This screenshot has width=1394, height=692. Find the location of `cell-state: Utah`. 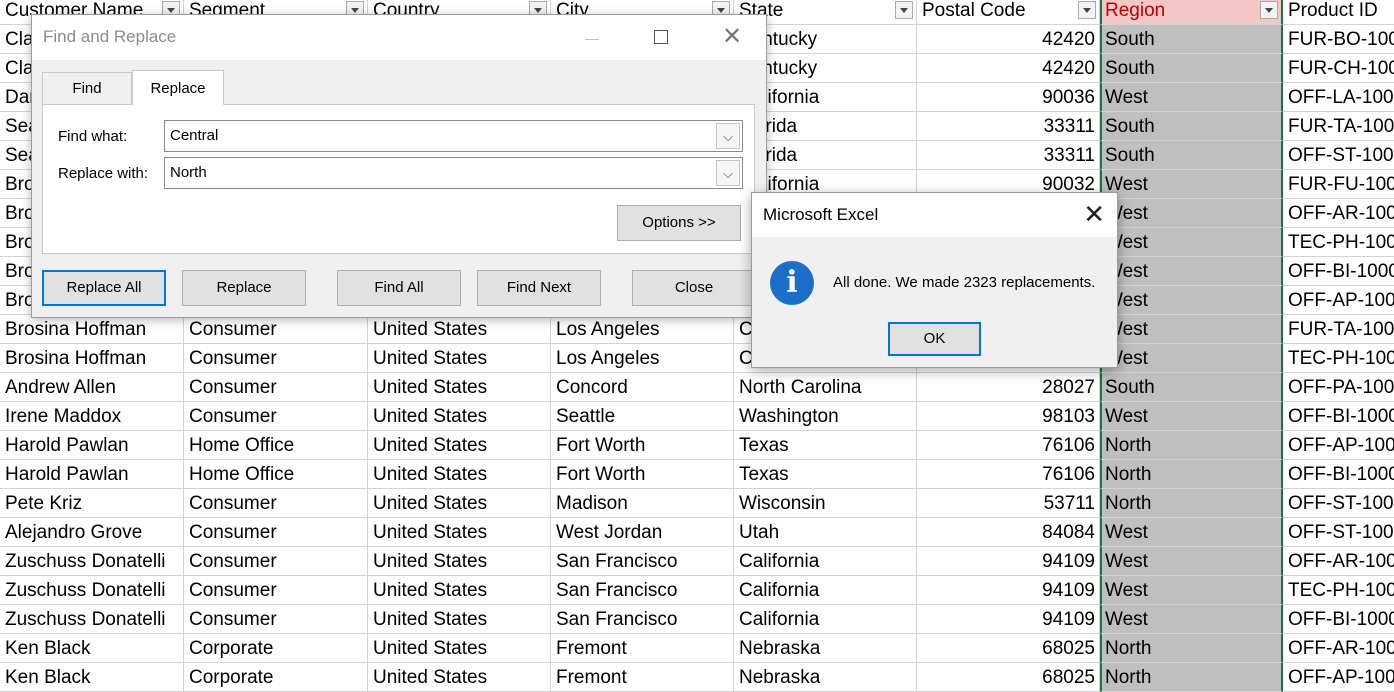

cell-state: Utah is located at coordinates (825, 532).